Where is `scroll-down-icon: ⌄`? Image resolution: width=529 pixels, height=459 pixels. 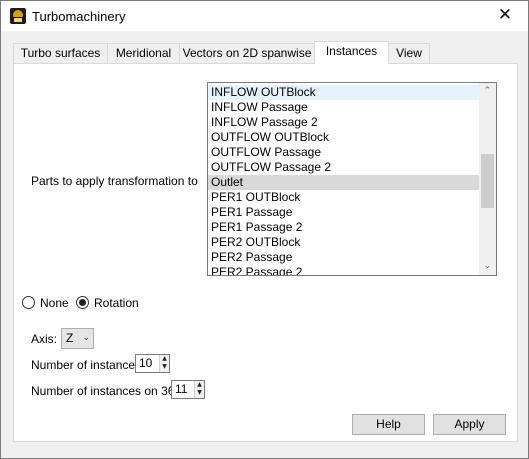 scroll-down-icon: ⌄ is located at coordinates (487, 266).